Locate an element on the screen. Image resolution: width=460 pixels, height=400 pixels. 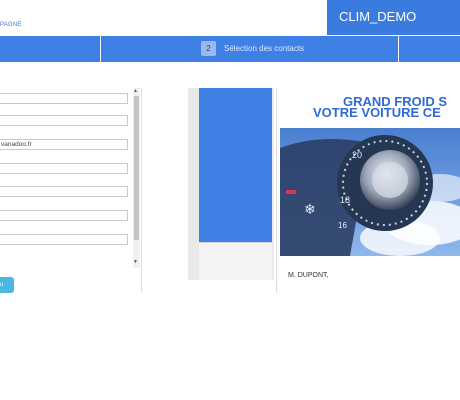
app-title: CLIM_DEMO is located at coordinates (378, 16).